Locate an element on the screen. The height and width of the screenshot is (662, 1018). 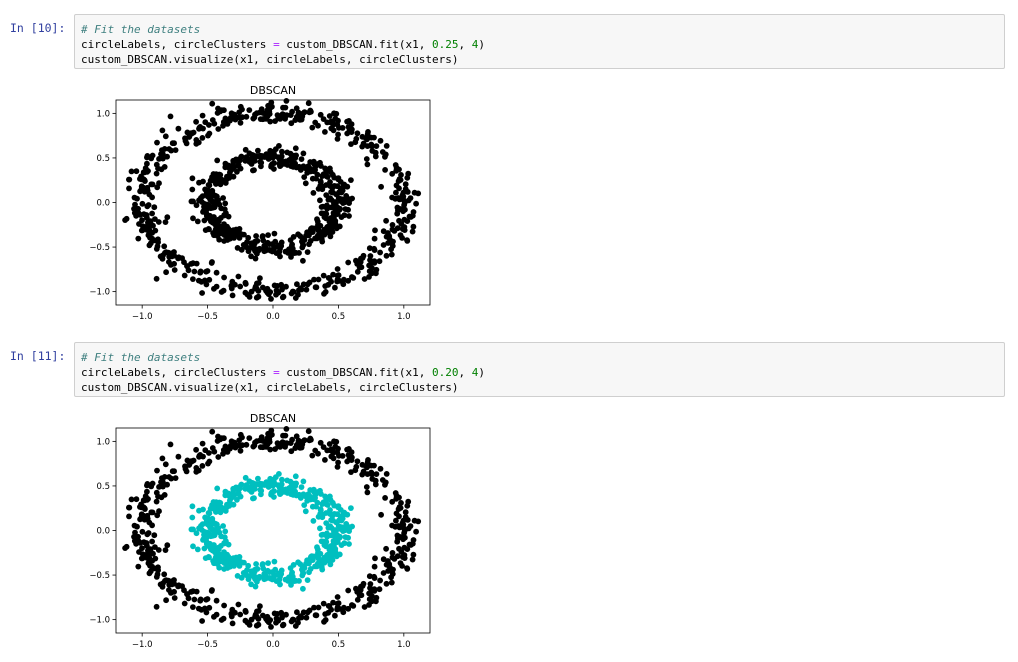
dbscan-scatter-plot: DBSCAN −1.0 −0.5 0.0 0.5 1.0 1.0 0.5 0.0 −0.5 −1.0 is located at coordinates (260, 531).